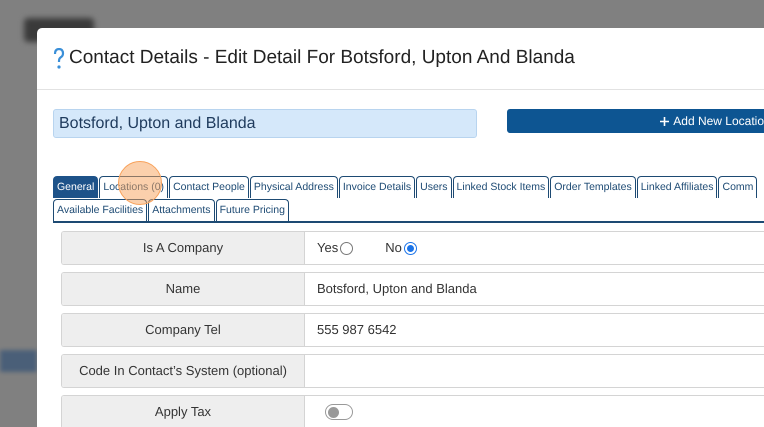  I want to click on field-label: Code In Contact’s System (optional), so click(183, 371).